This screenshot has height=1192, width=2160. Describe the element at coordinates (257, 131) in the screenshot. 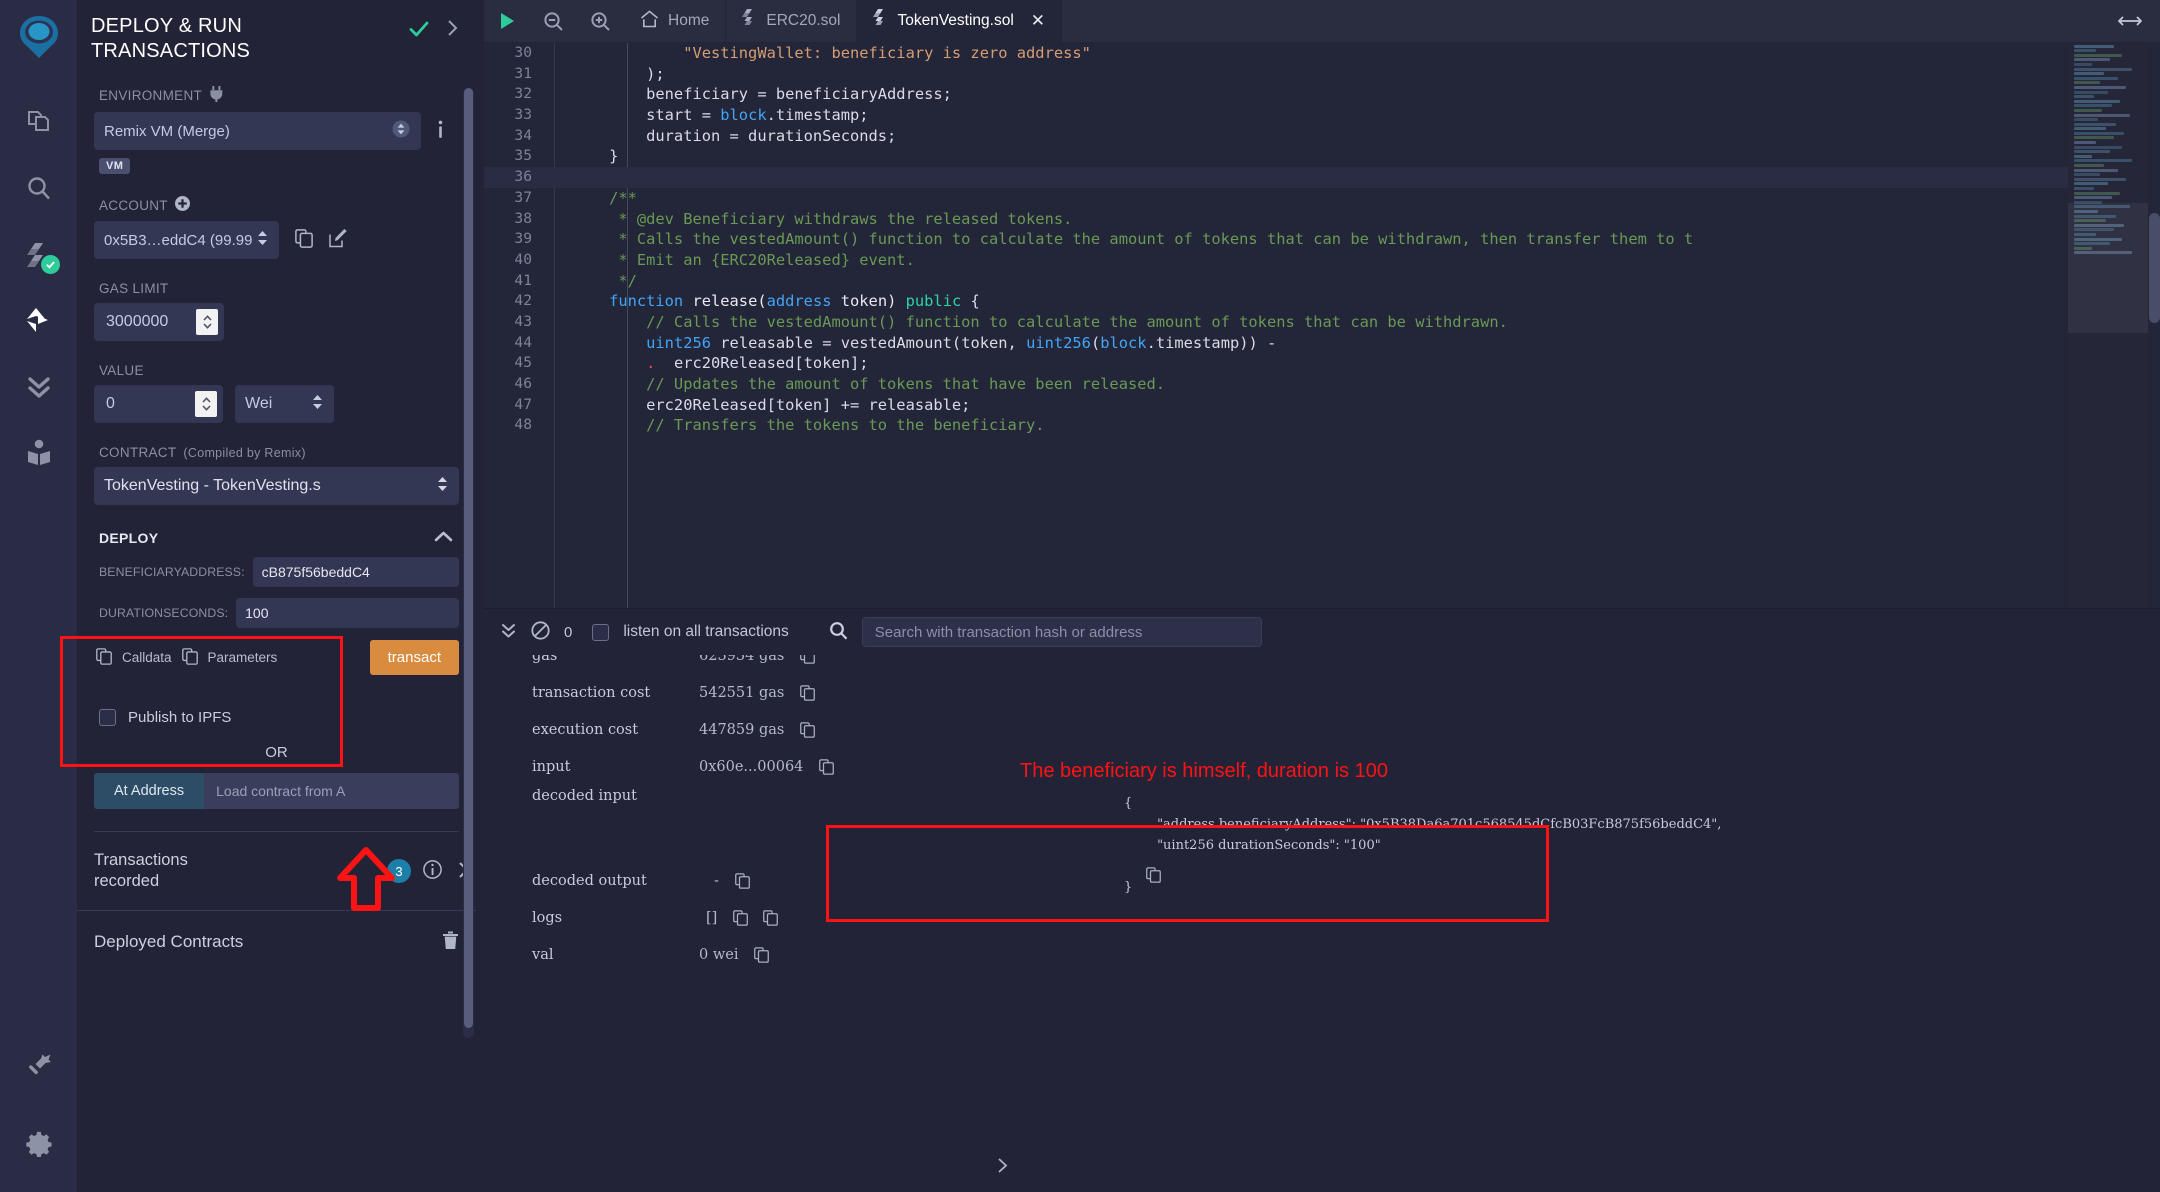

I see `environment-select: Remix VM (Merge)` at that location.